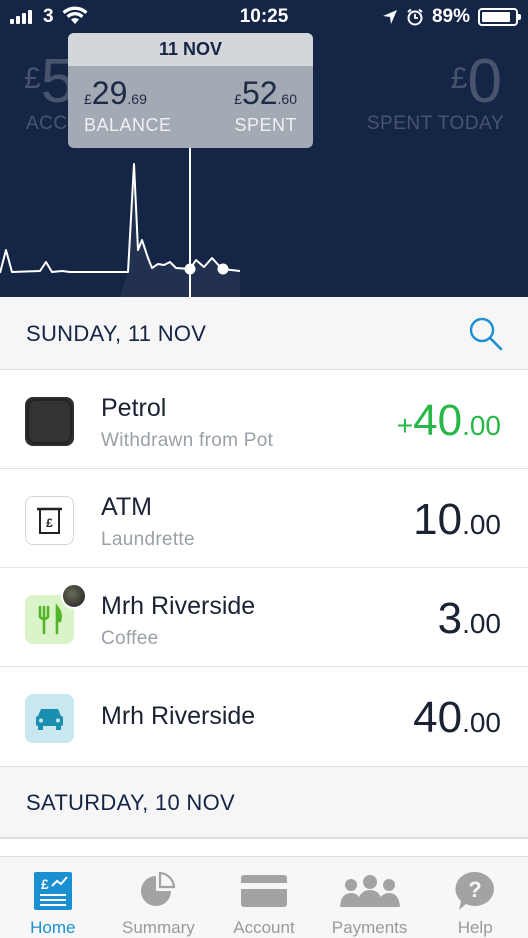 The width and height of the screenshot is (528, 938). Describe the element at coordinates (265, 125) in the screenshot. I see `tooltip-spent-label: SPENT` at that location.